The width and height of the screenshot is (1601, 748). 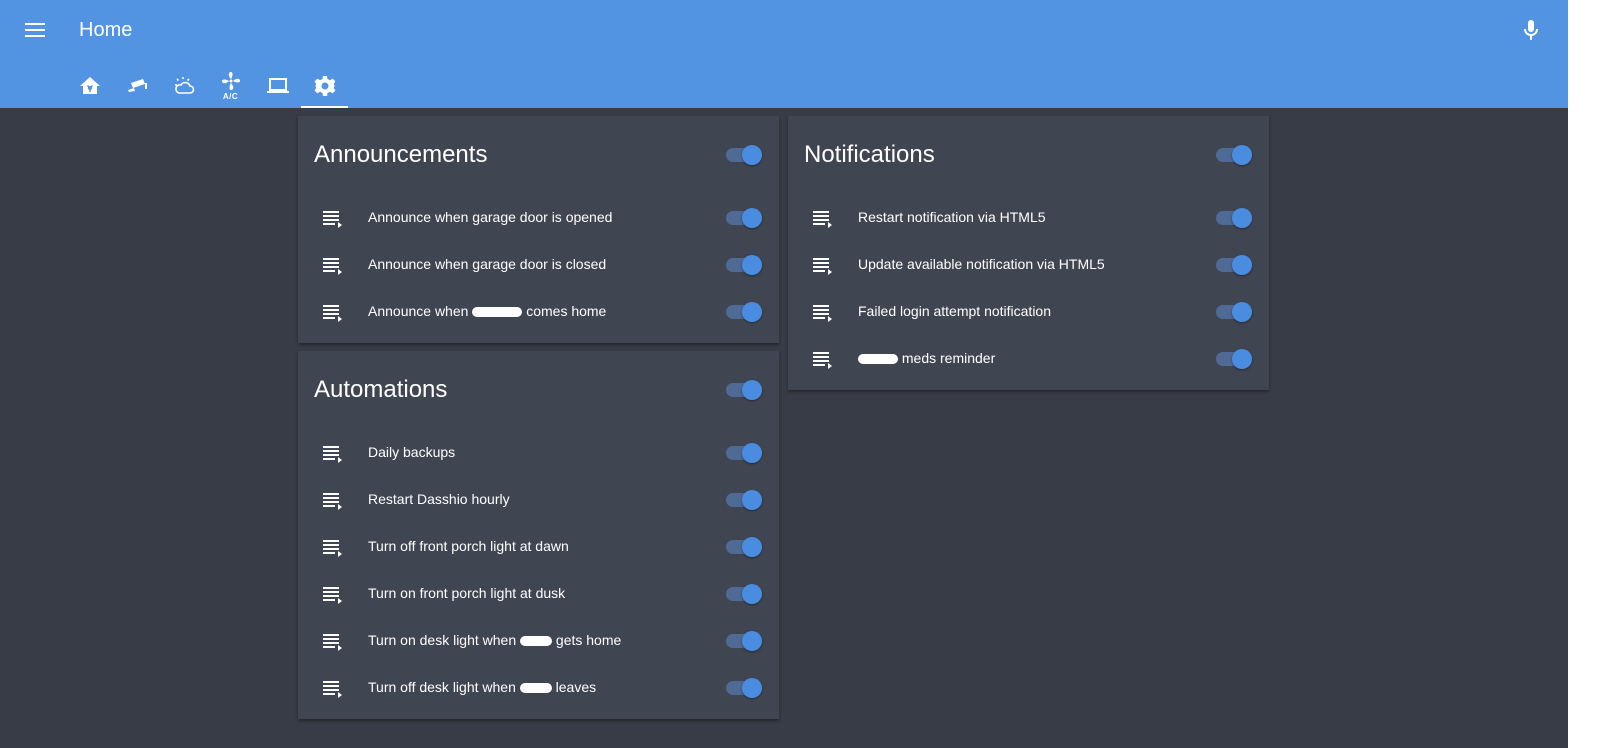 What do you see at coordinates (948, 358) in the screenshot?
I see `row-label-end: meds reminder` at bounding box center [948, 358].